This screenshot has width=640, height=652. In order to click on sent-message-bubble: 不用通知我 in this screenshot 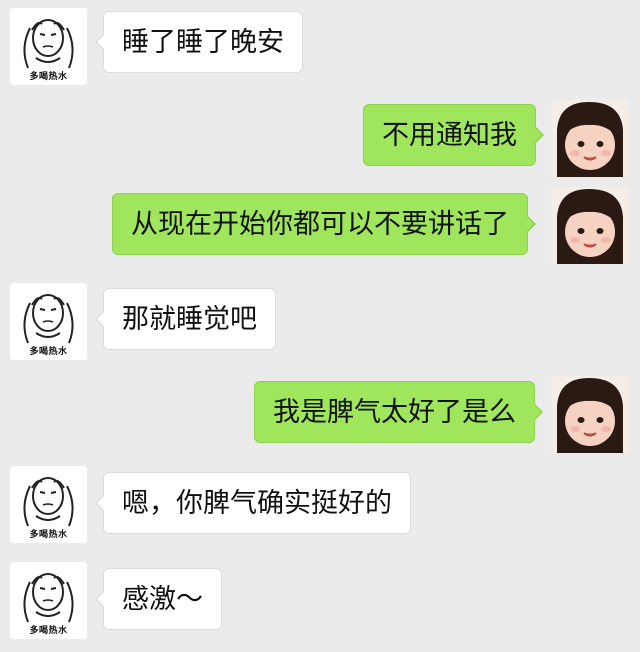, I will do `click(453, 135)`.